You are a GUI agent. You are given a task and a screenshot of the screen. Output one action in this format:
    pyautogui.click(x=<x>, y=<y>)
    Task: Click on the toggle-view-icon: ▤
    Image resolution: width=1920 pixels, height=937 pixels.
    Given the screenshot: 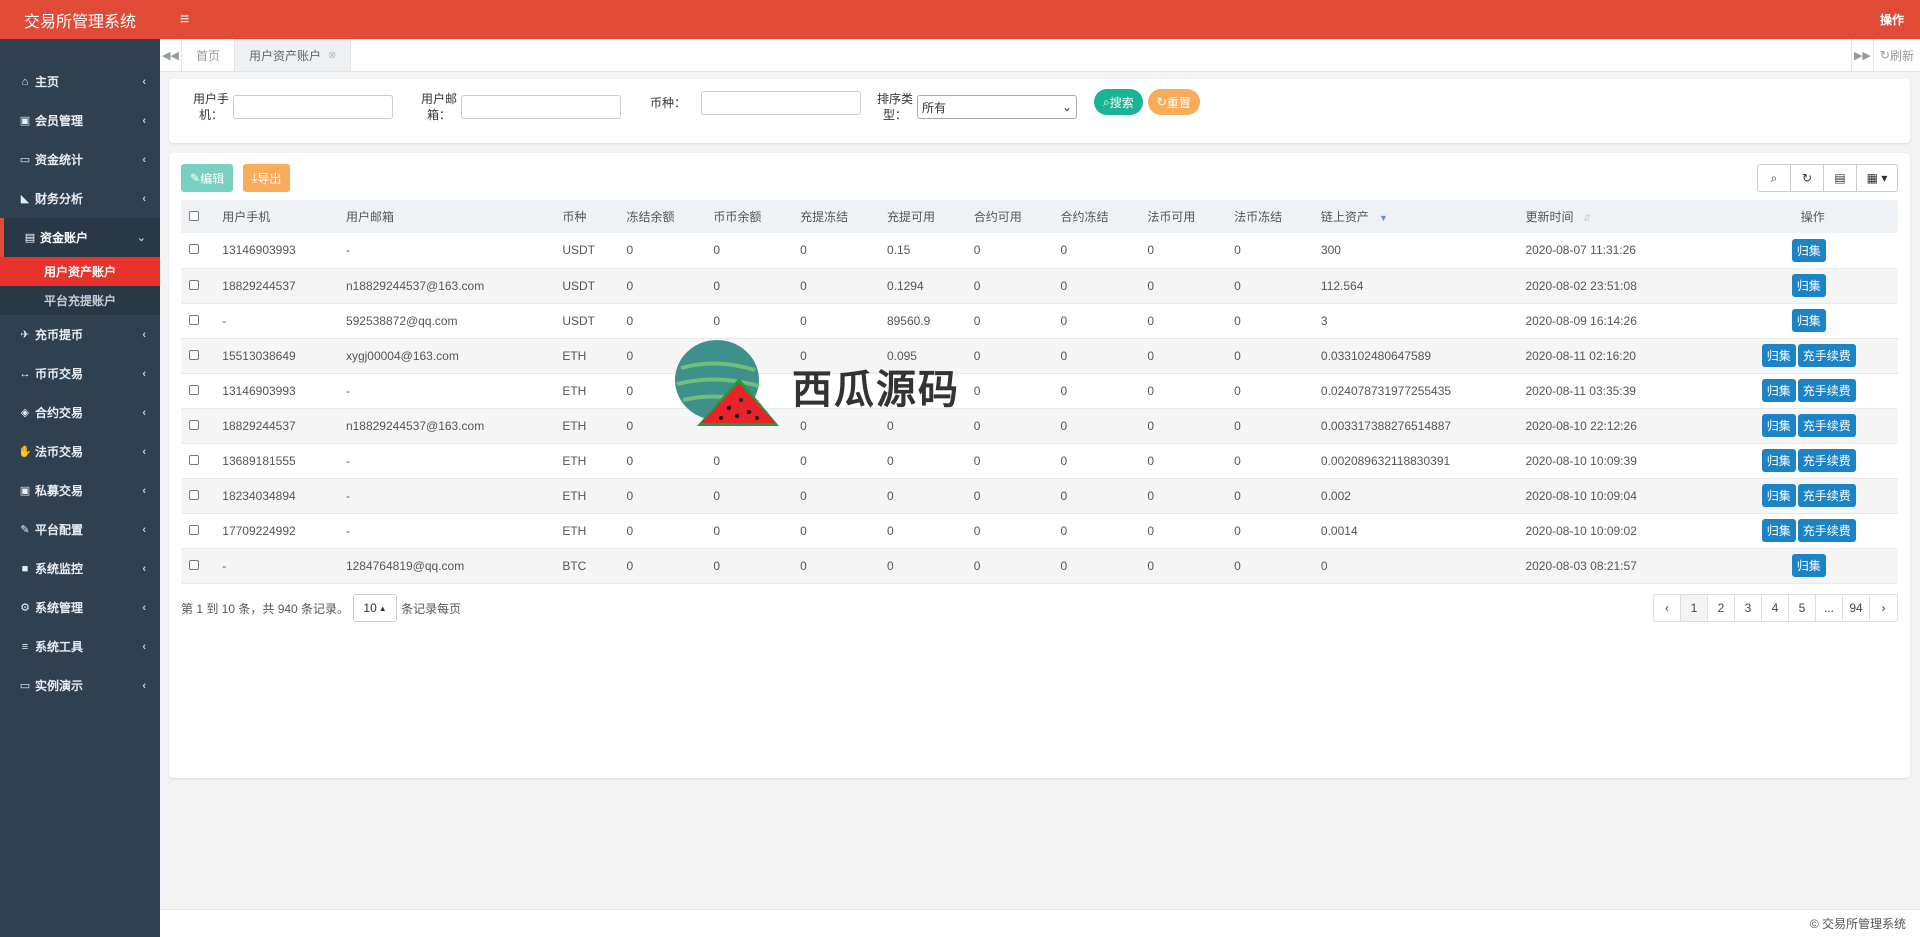 What is the action you would take?
    pyautogui.click(x=1840, y=178)
    